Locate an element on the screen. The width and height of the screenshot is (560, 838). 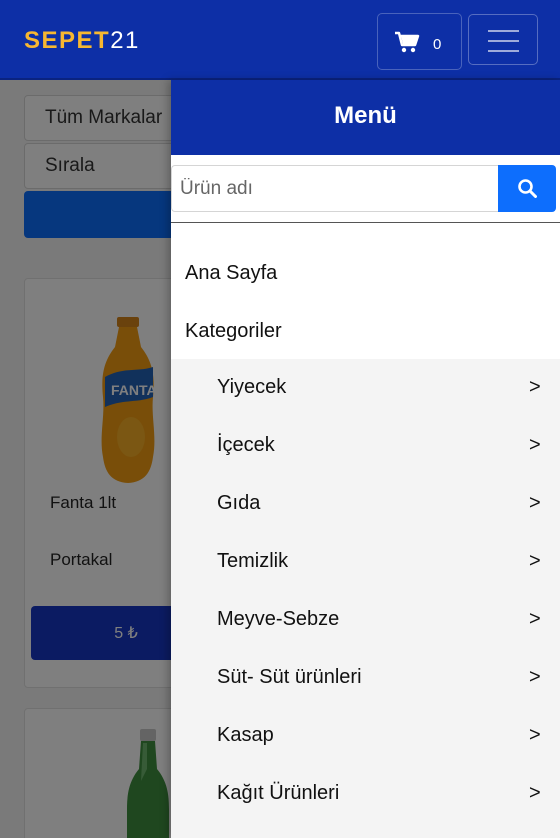
category-label: Temizlik is located at coordinates (253, 561).